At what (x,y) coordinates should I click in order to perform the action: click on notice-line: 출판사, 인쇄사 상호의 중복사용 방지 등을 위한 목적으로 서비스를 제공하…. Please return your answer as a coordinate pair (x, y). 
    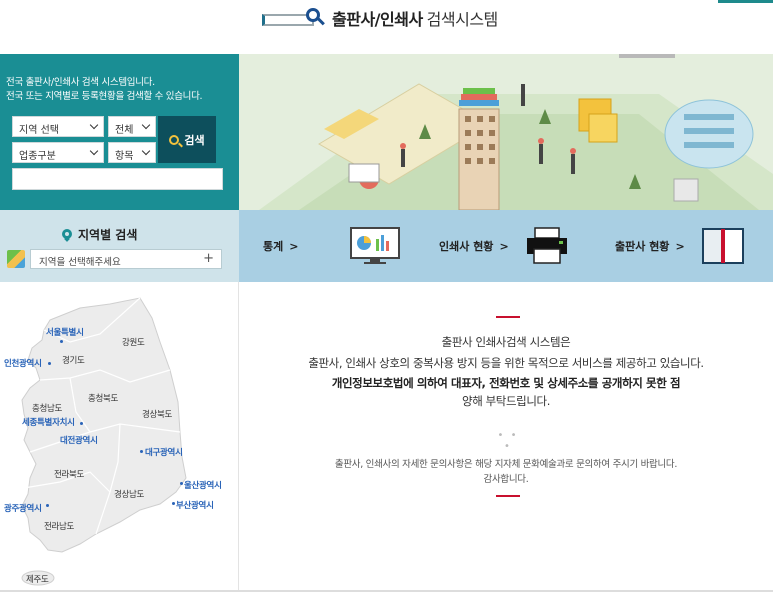
    Looking at the image, I should click on (506, 363).